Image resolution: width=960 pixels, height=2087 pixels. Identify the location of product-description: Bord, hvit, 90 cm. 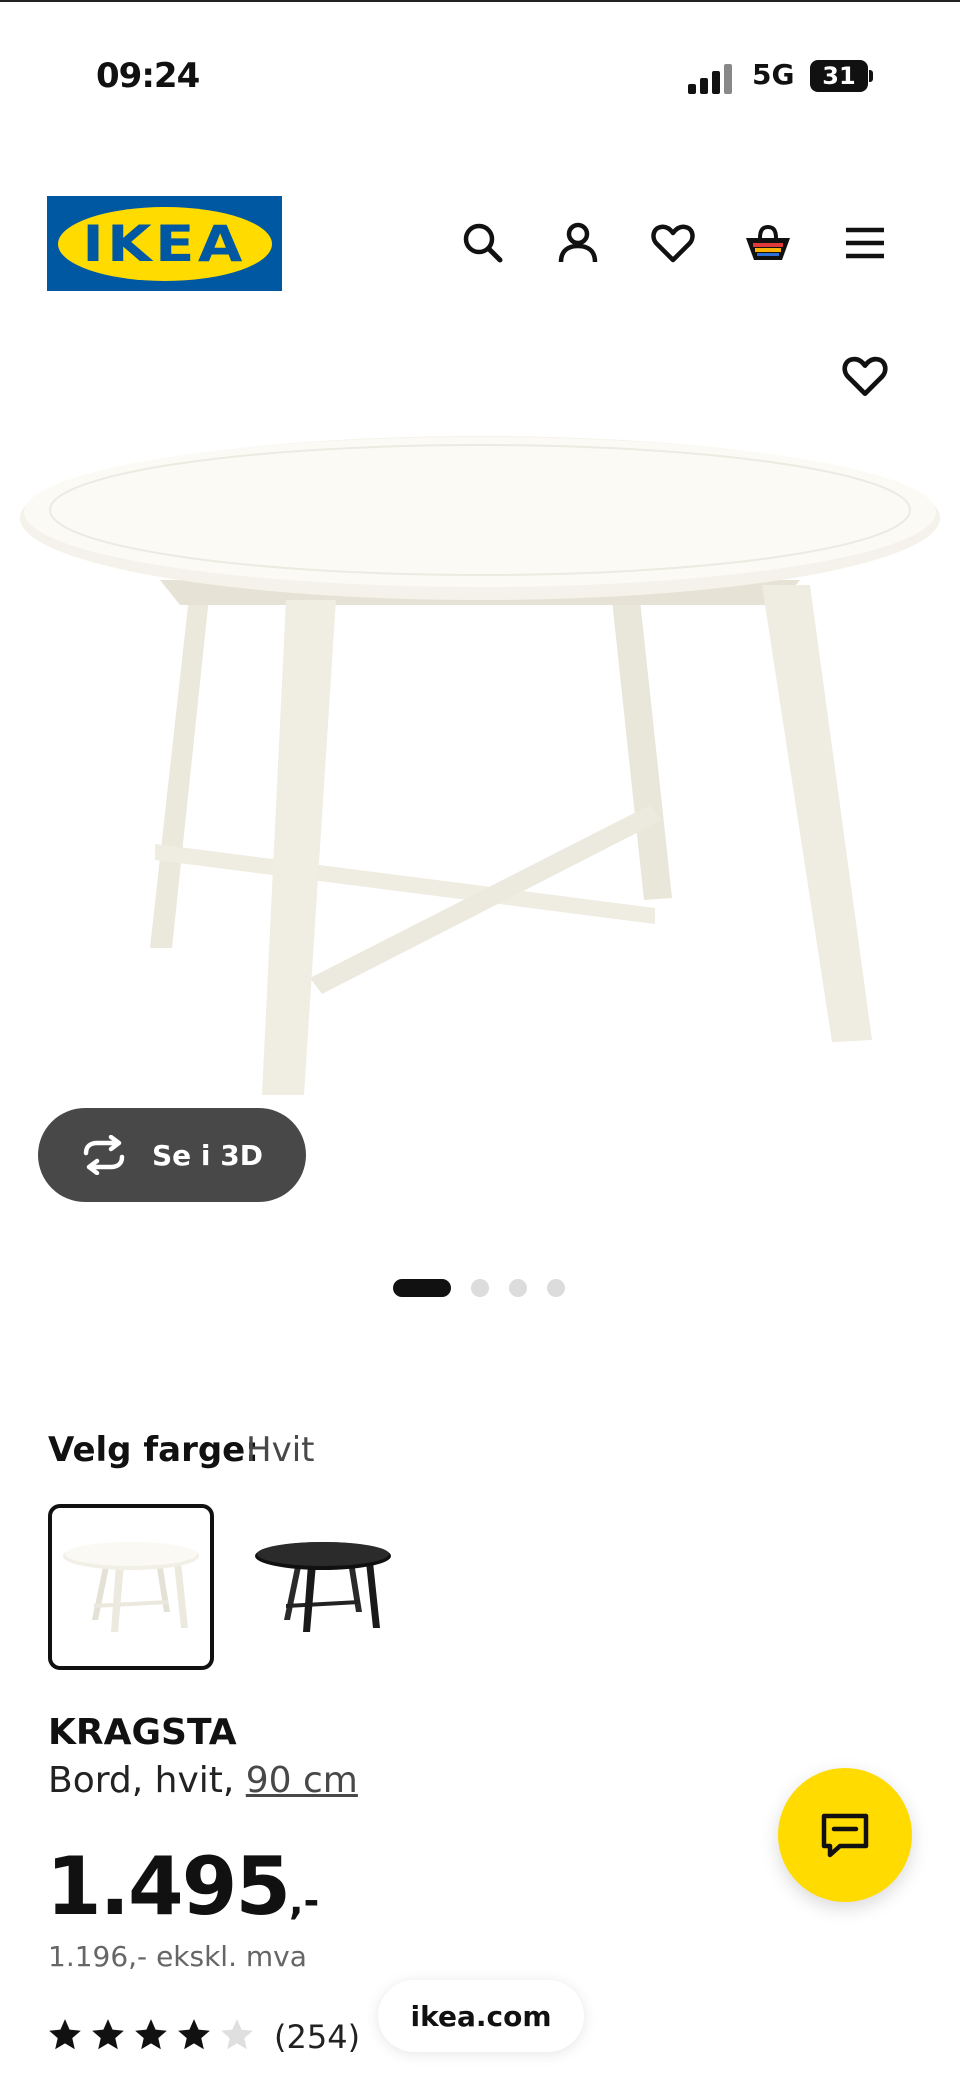
(203, 1780).